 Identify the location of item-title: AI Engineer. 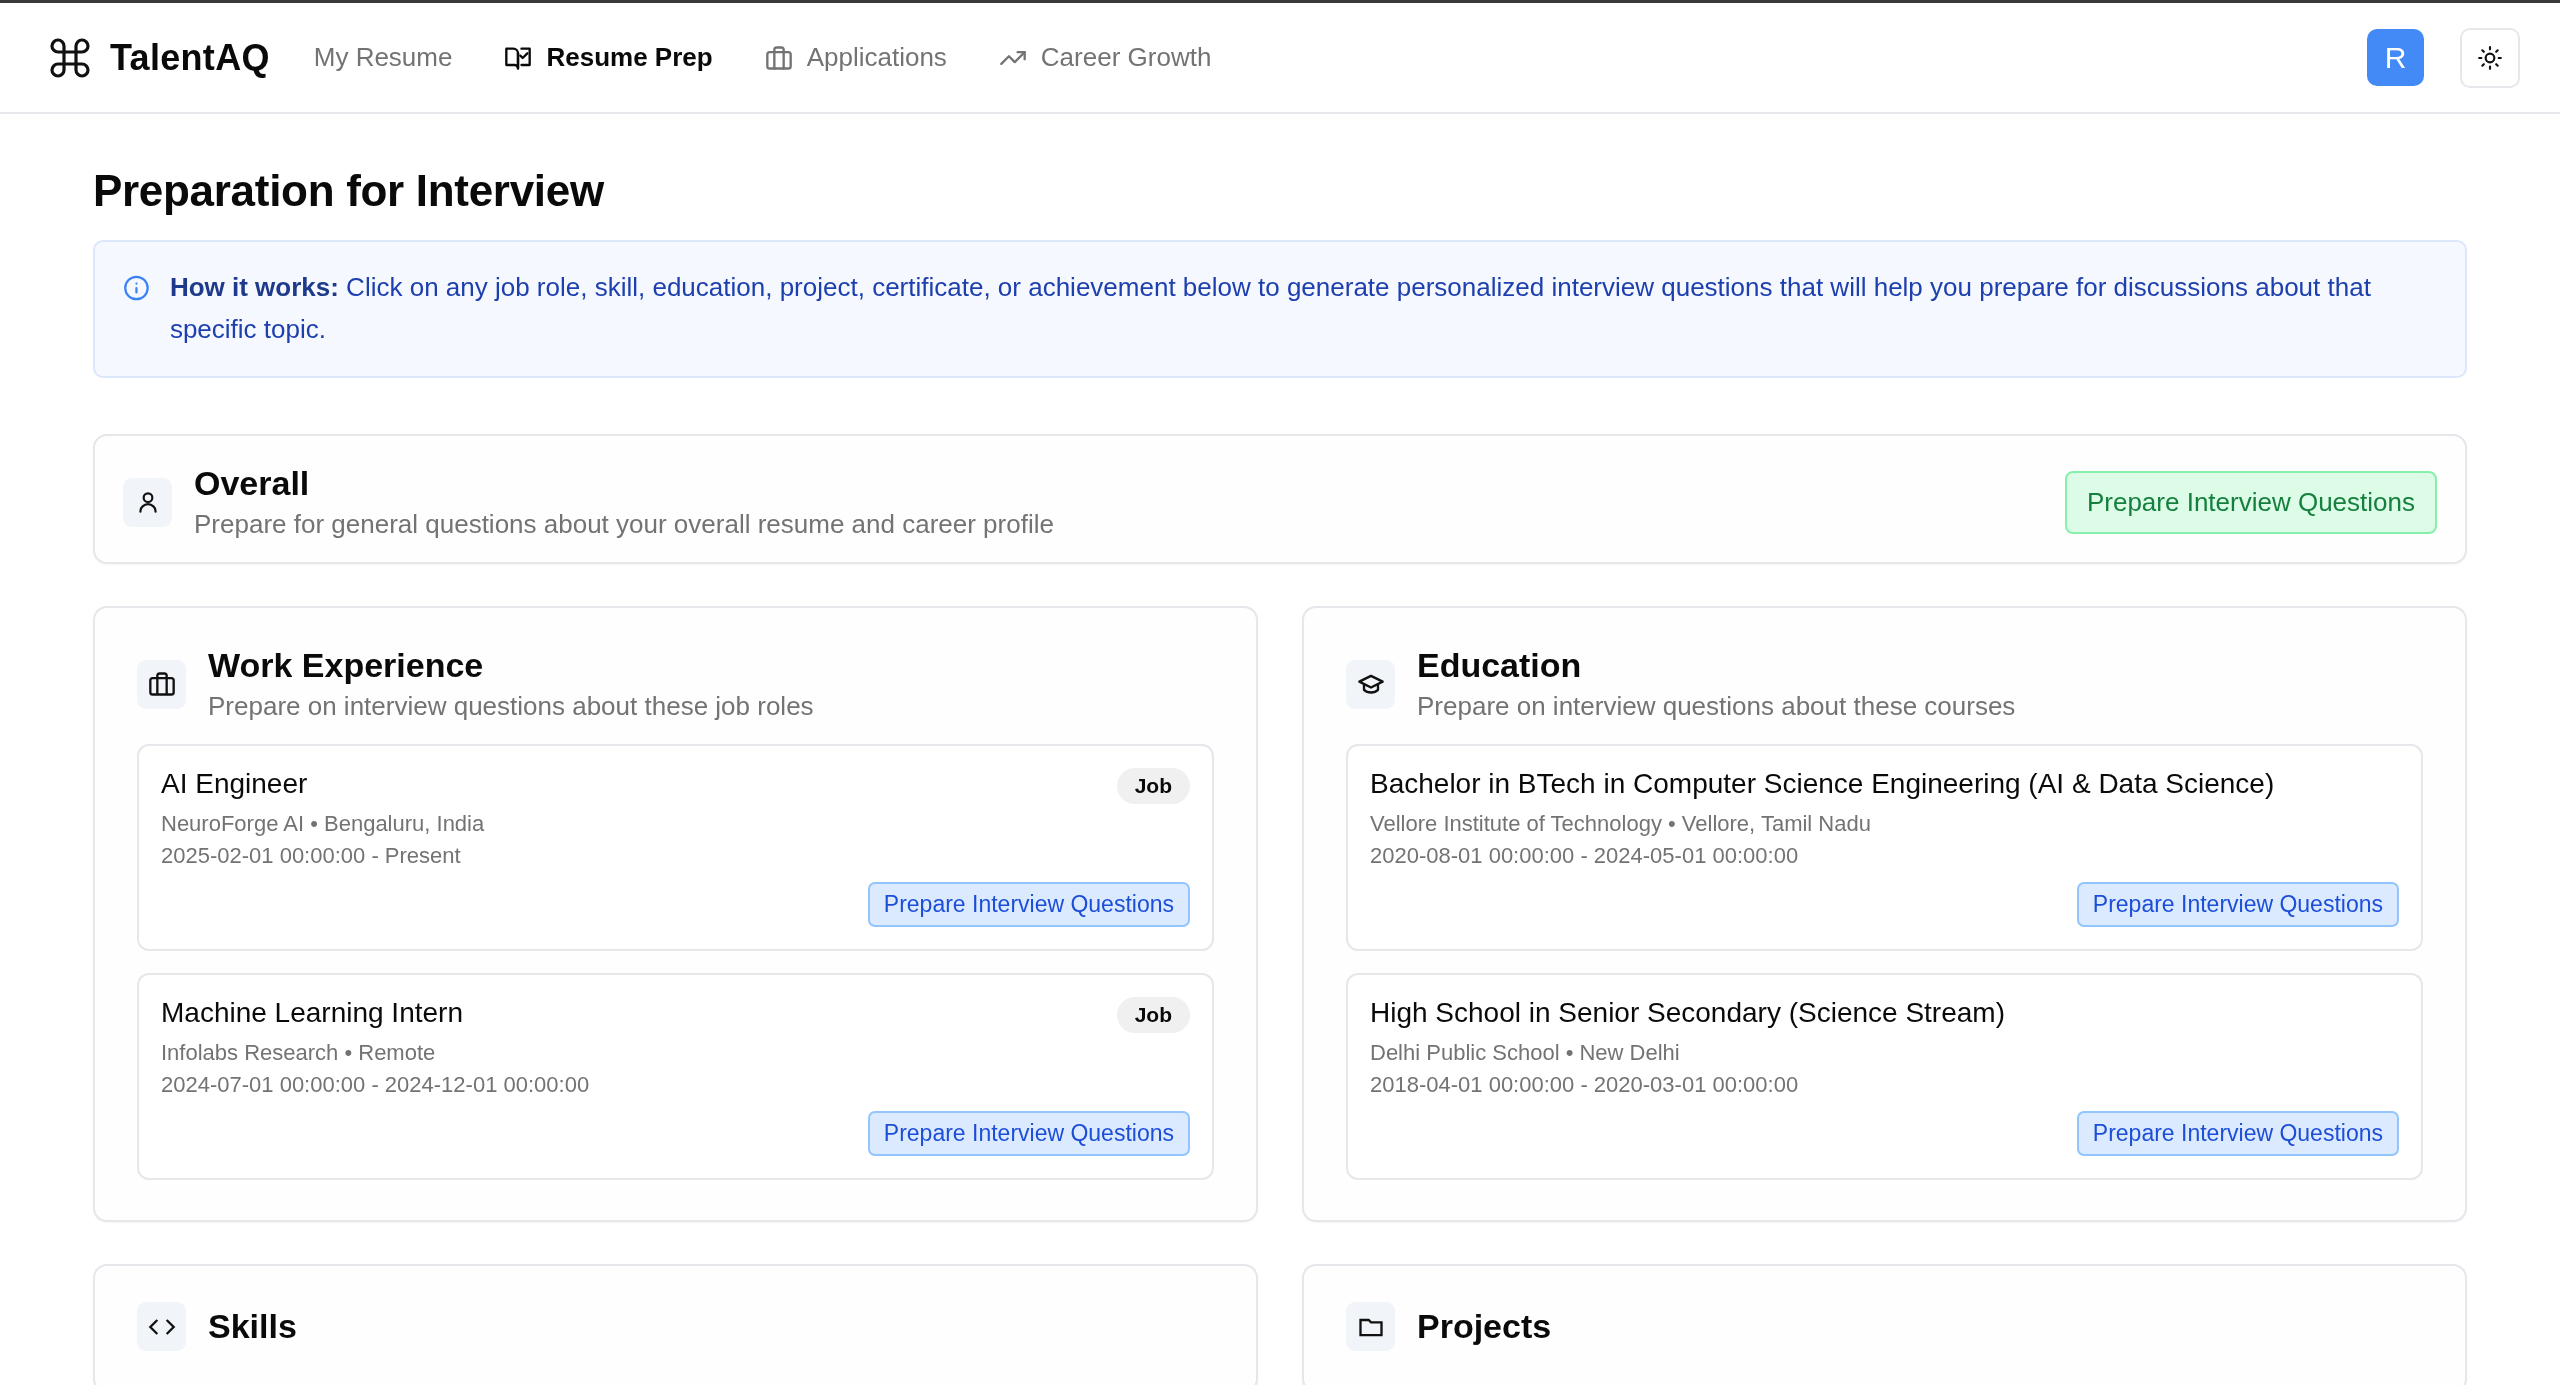
(234, 784).